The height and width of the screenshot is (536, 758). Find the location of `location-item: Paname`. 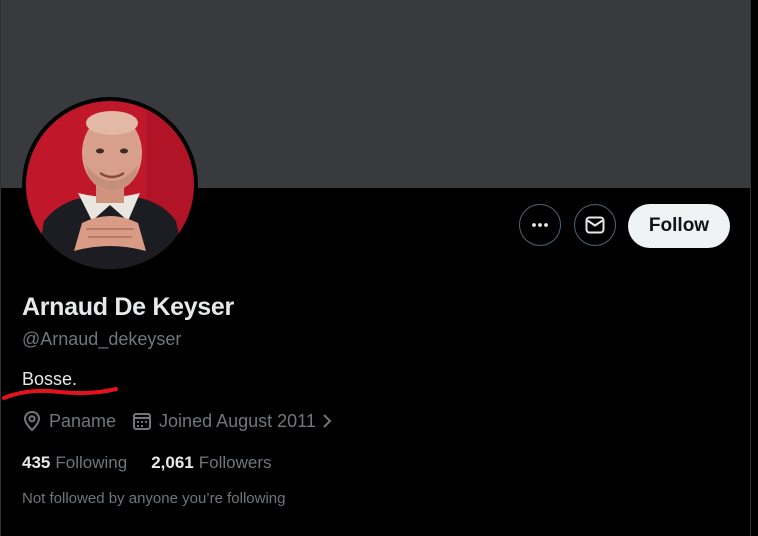

location-item: Paname is located at coordinates (69, 421).